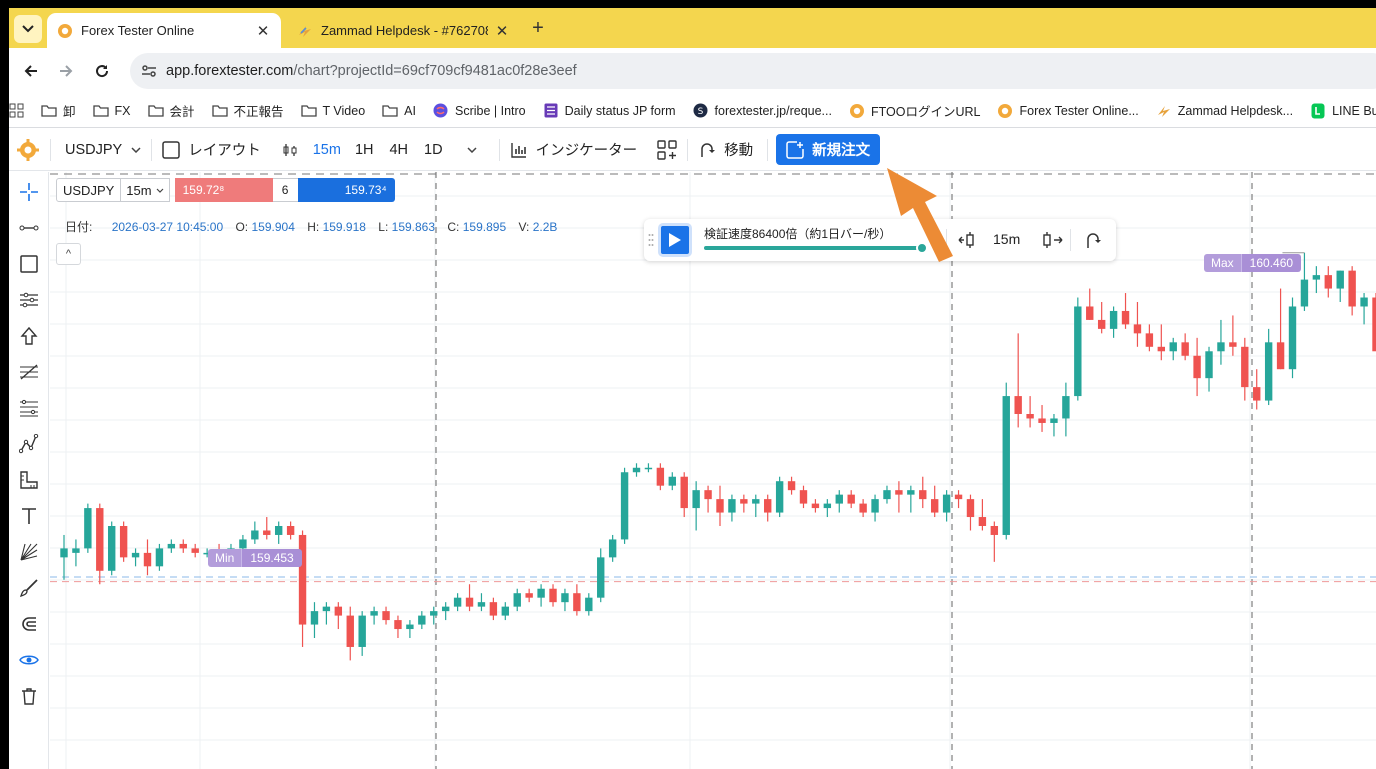 The image size is (1376, 769). What do you see at coordinates (111, 111) in the screenshot?
I see `bookmark-folder: FX` at bounding box center [111, 111].